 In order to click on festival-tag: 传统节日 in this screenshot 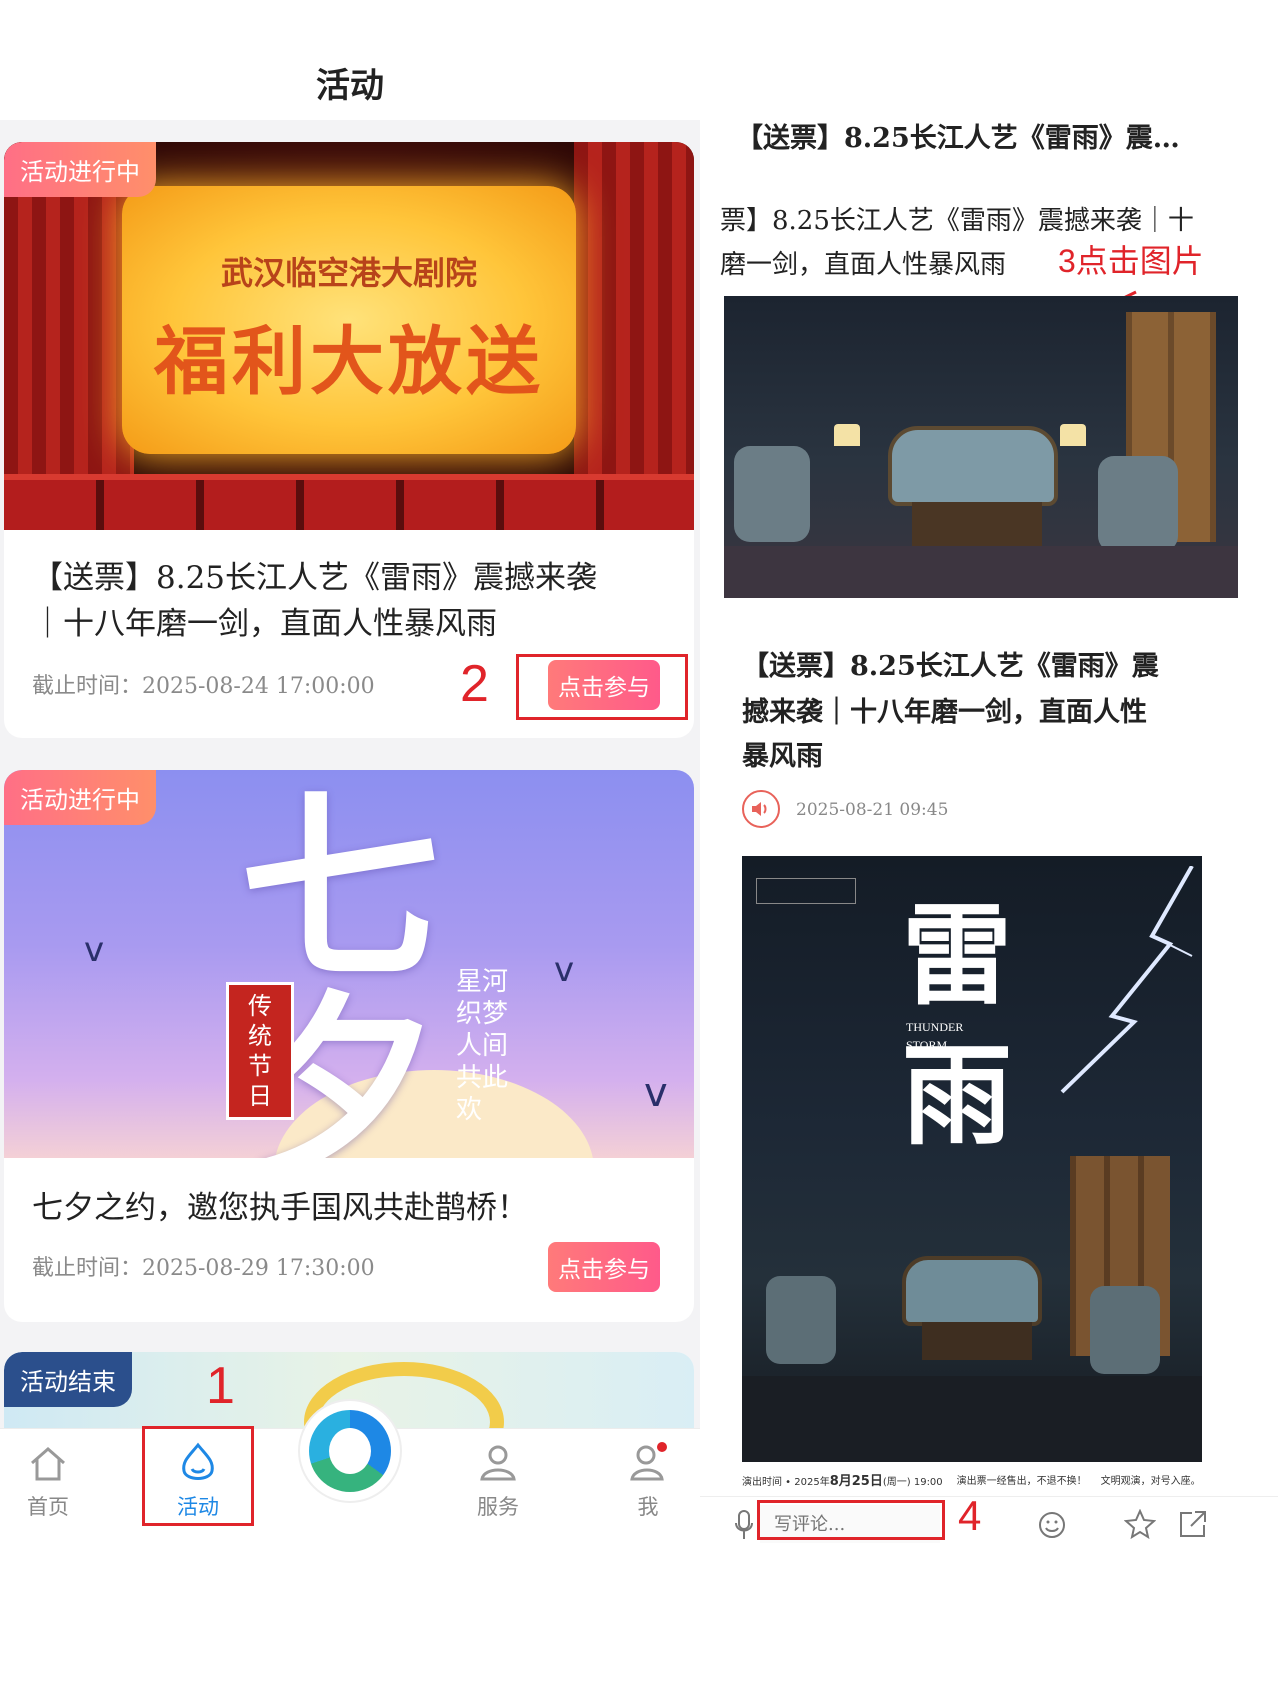, I will do `click(260, 1051)`.